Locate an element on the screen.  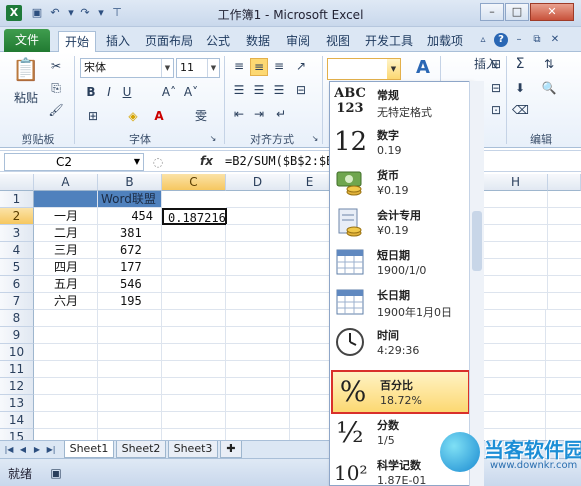
tab-data: 数据 is located at coordinates (258, 41).